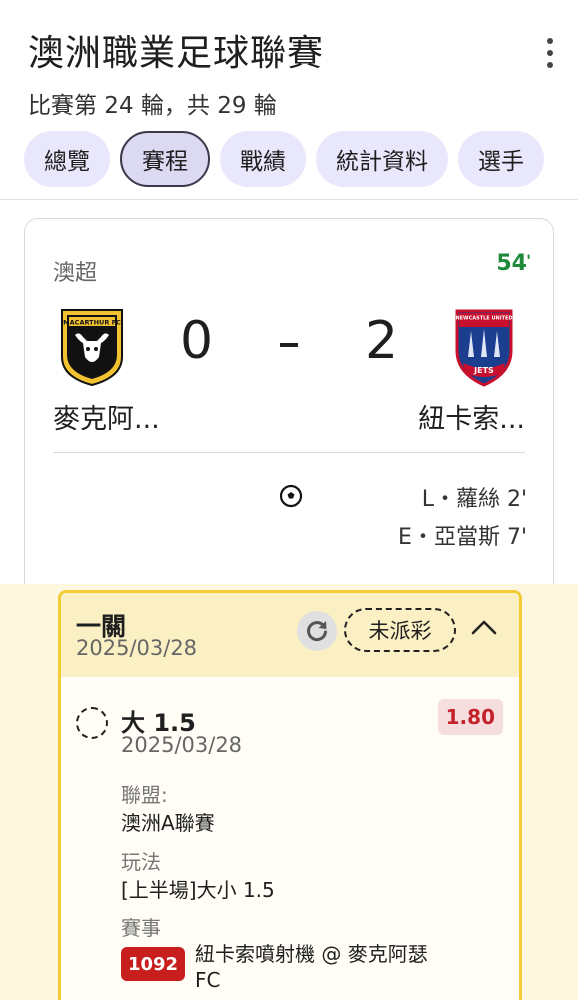 The width and height of the screenshot is (578, 1000). I want to click on crest-text-top: NEWCASTLE UNITED, so click(483, 319).